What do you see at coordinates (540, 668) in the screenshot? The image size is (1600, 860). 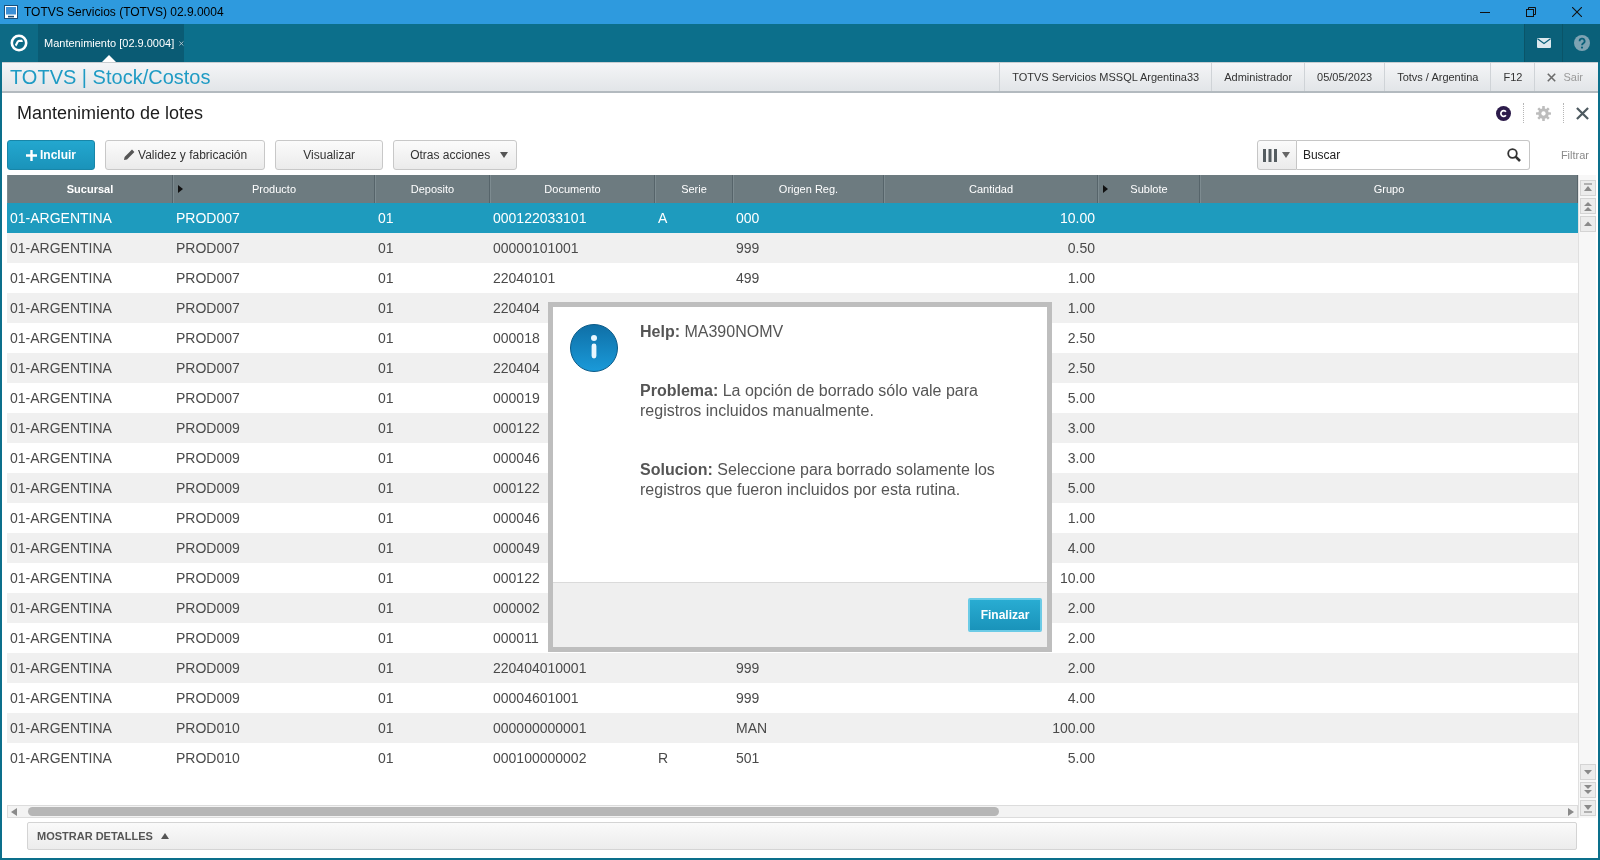 I see `table-cell: 220404010001` at bounding box center [540, 668].